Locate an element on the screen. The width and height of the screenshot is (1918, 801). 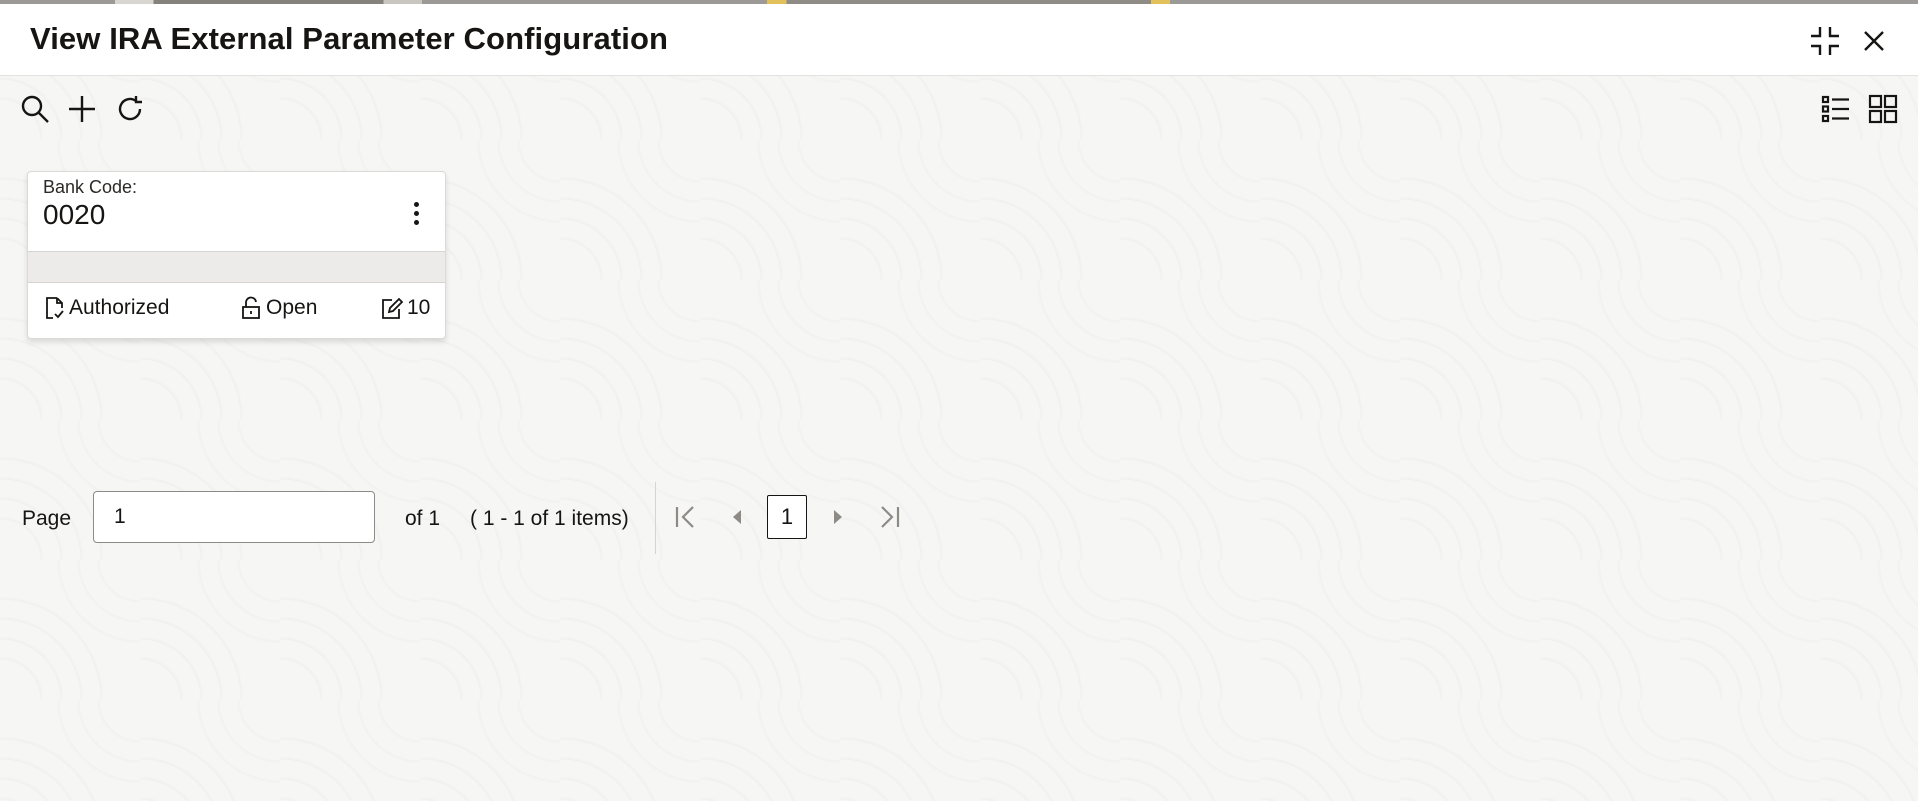
pagination: Page of 1 ( 1 - 1 of 1 items) 1 is located at coordinates (460, 518).